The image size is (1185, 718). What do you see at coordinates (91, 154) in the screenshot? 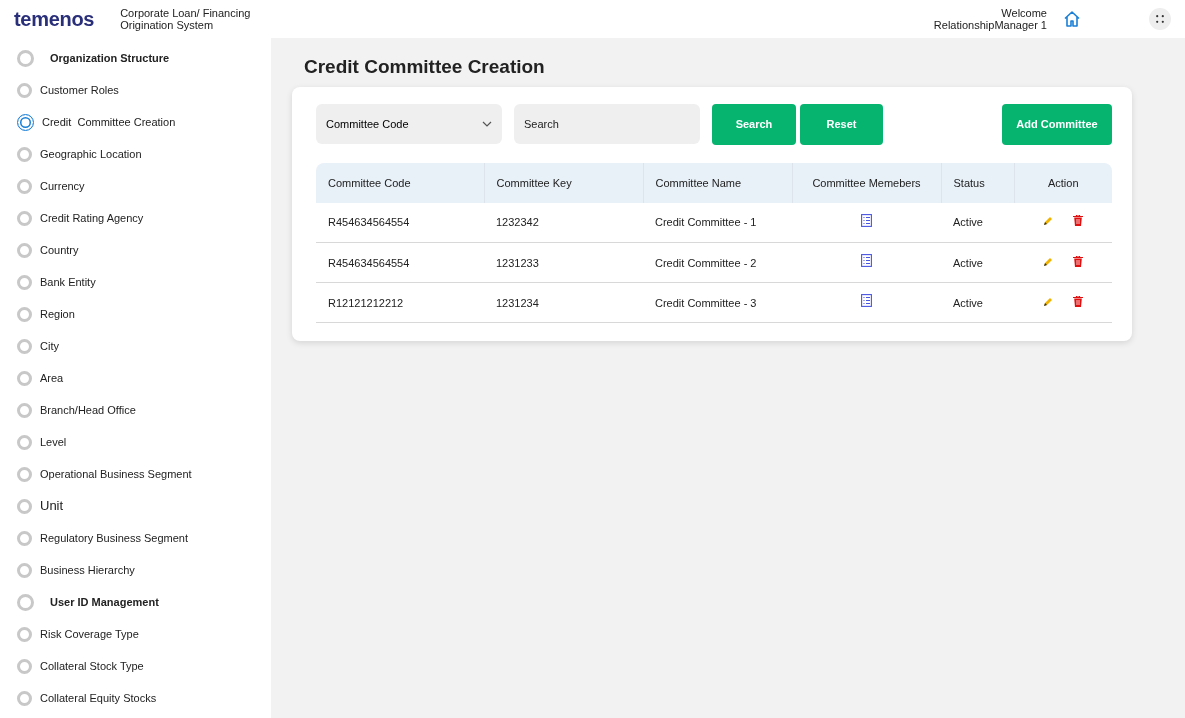
I see `sidebar-item: Geographic Location` at bounding box center [91, 154].